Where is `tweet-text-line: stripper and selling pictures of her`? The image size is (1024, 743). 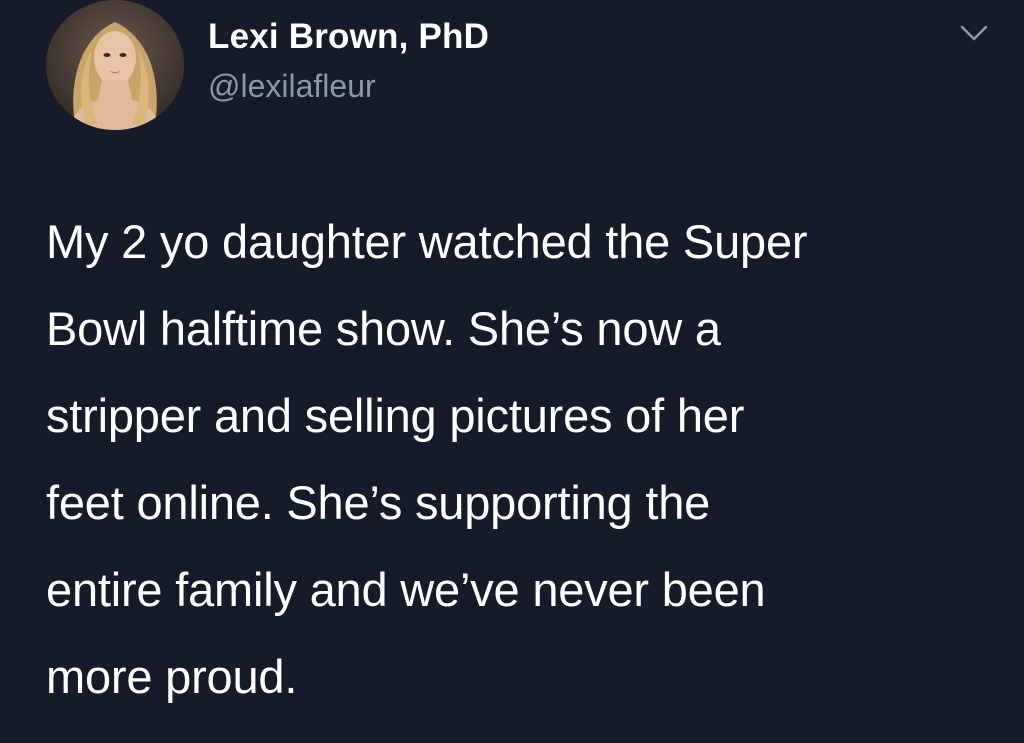
tweet-text-line: stripper and selling pictures of her is located at coordinates (395, 415).